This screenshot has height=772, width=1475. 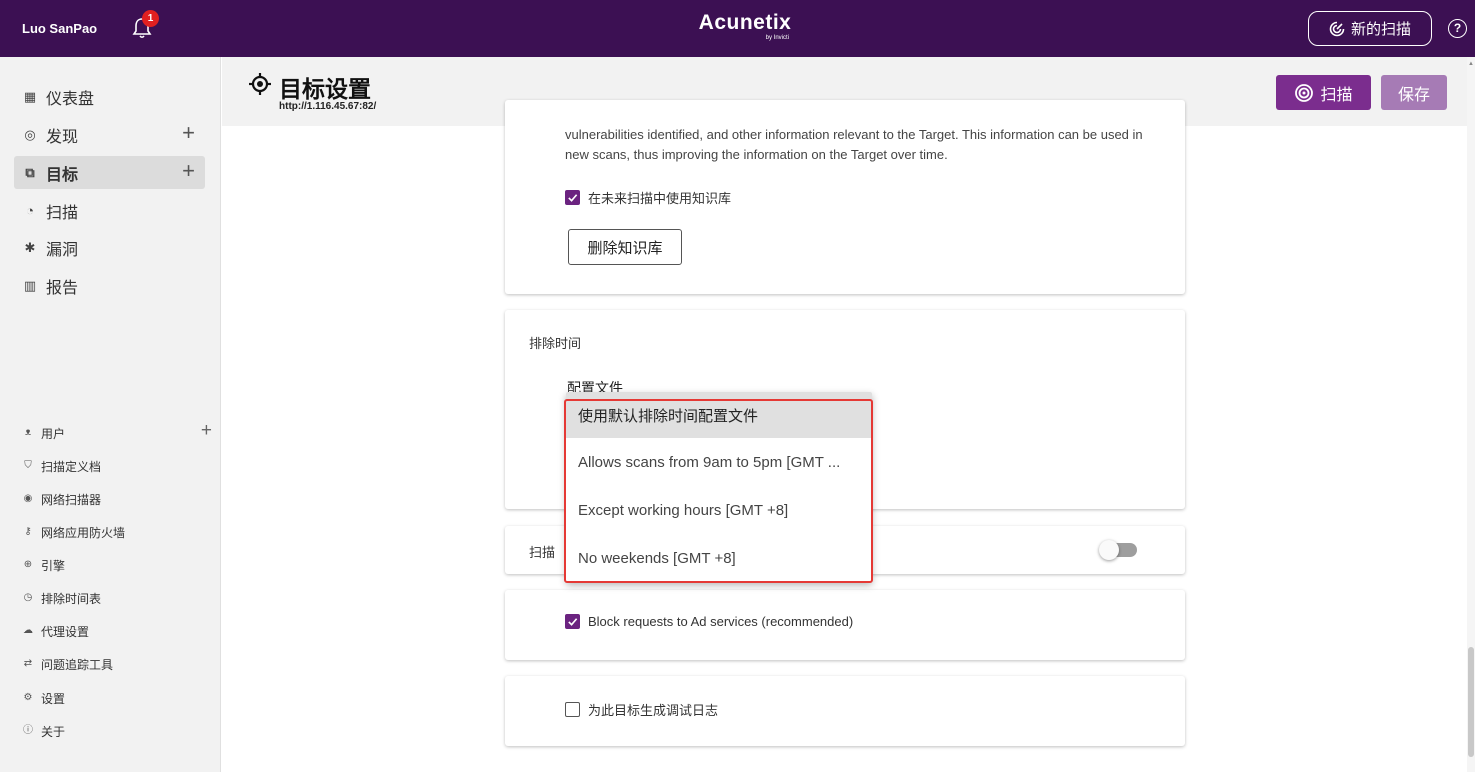 What do you see at coordinates (109, 172) in the screenshot?
I see `sidebar-item-targets: ⧉ 目标 +` at bounding box center [109, 172].